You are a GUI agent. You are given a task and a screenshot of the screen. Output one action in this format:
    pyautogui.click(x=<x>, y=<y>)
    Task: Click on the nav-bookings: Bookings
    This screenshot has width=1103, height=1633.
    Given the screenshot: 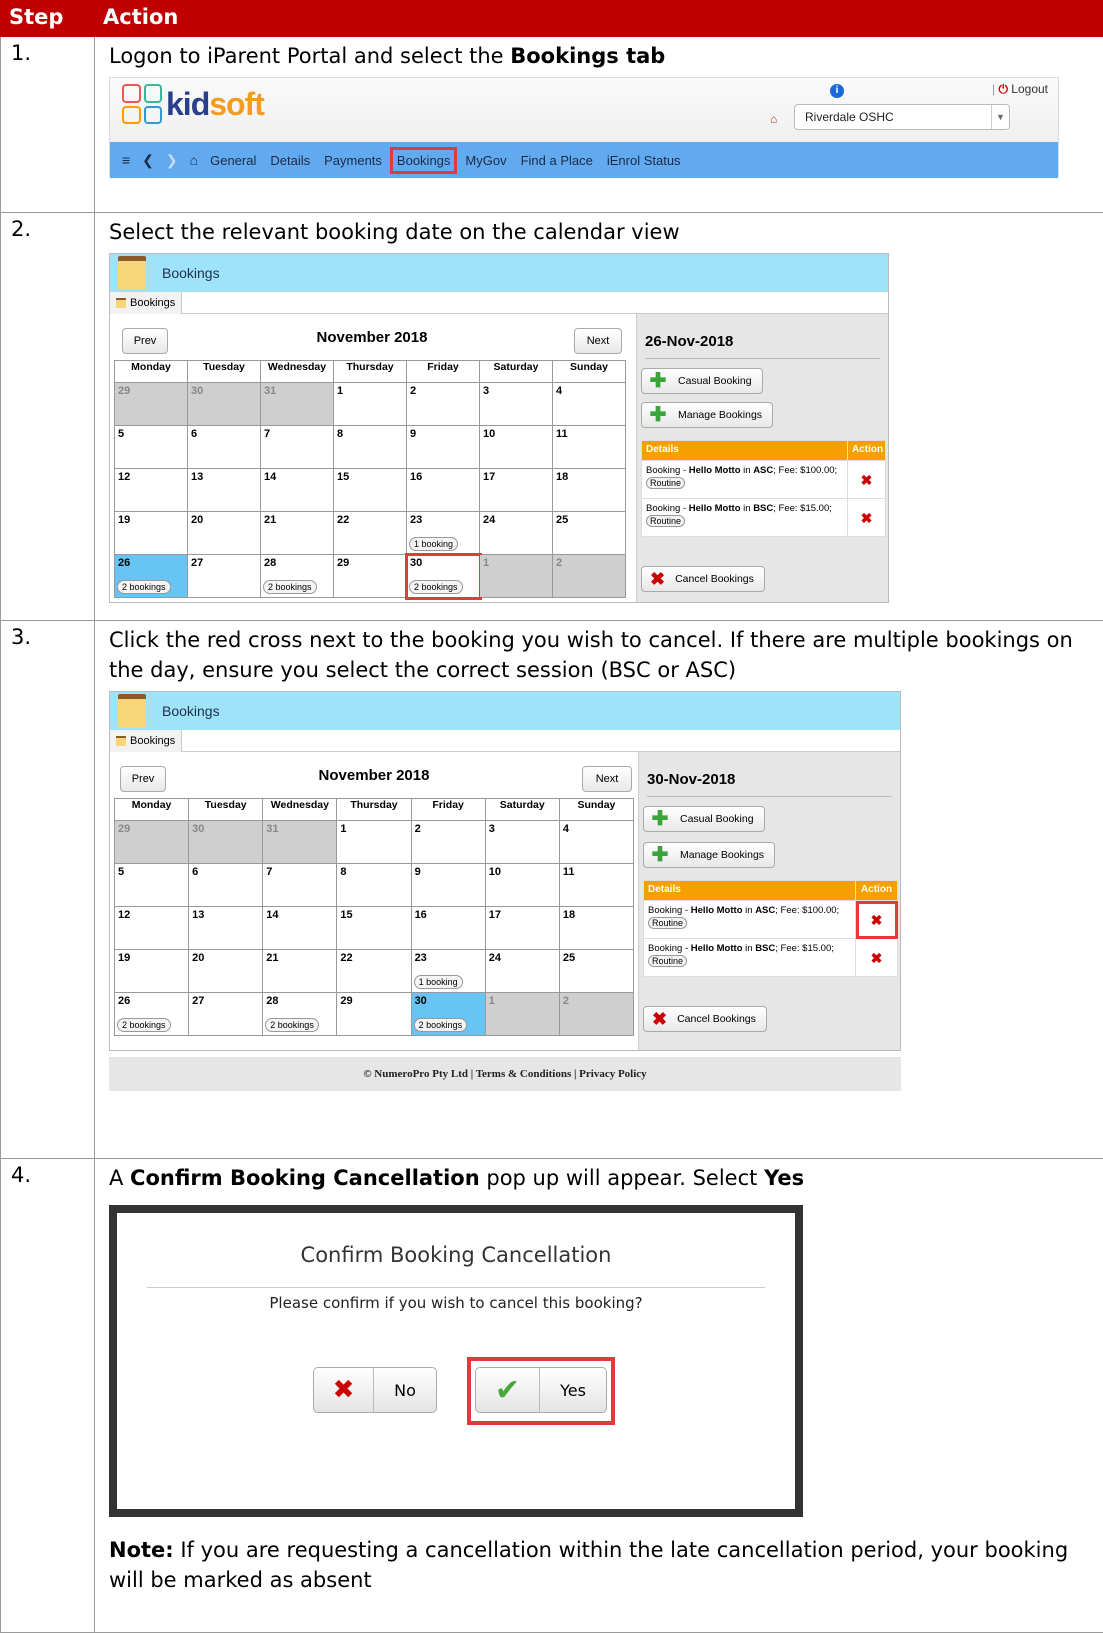 What is the action you would take?
    pyautogui.click(x=423, y=160)
    